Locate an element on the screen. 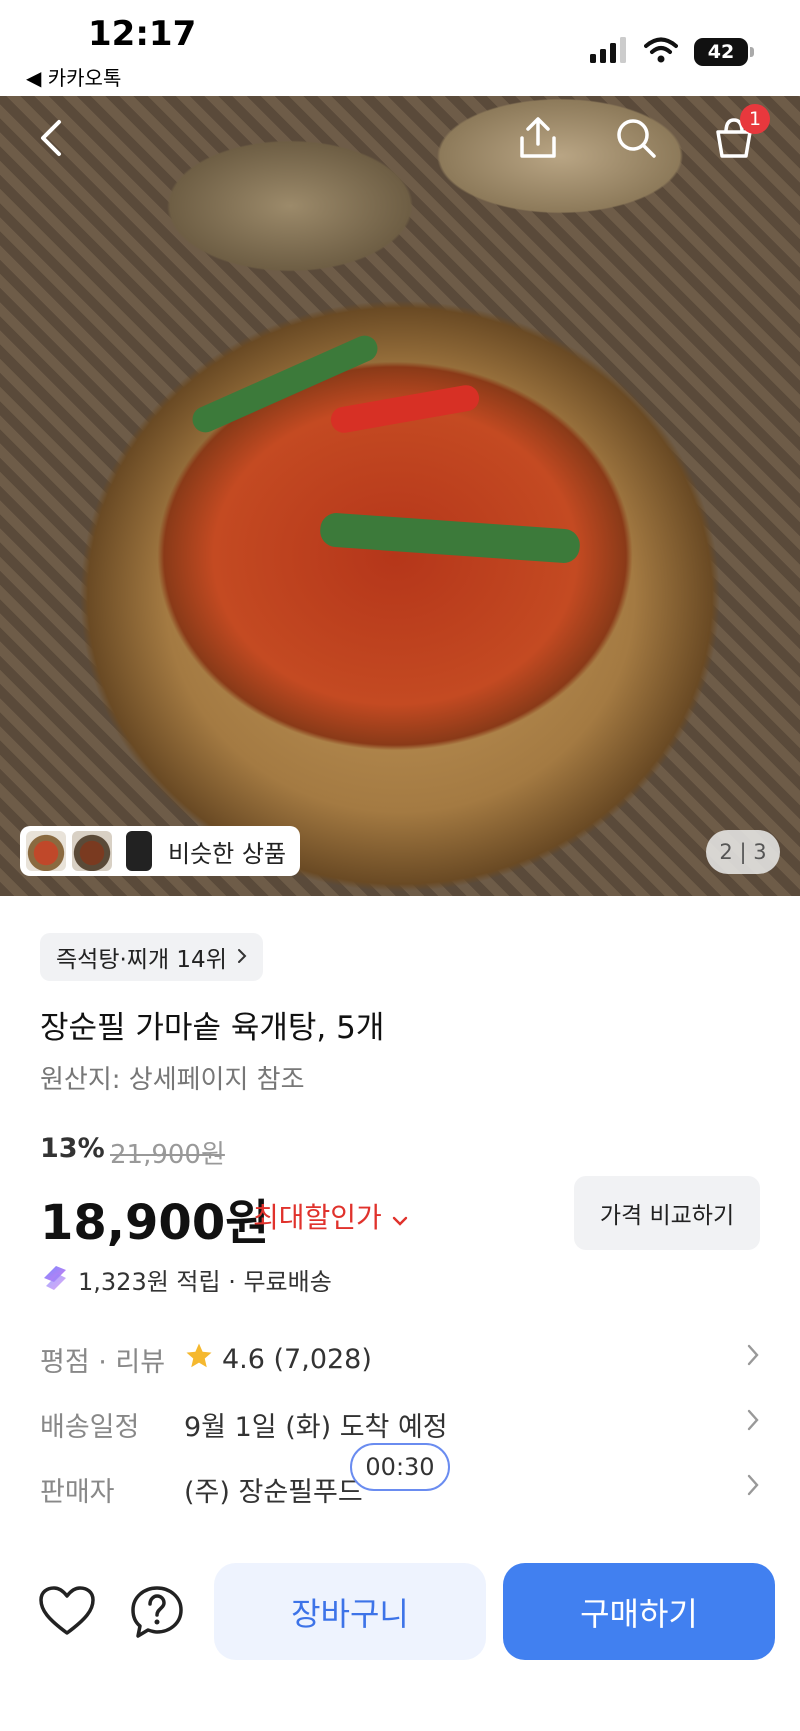 The height and width of the screenshot is (1731, 800). timer-badge: 00:30 is located at coordinates (400, 1467).